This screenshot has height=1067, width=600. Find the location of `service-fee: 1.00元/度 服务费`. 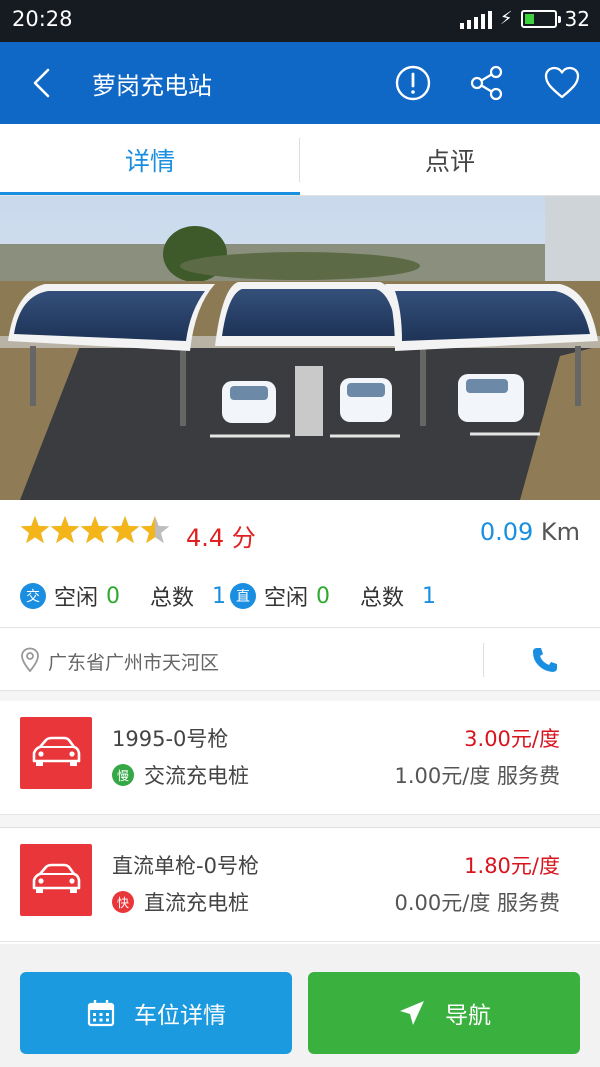

service-fee: 1.00元/度 服务费 is located at coordinates (477, 776).